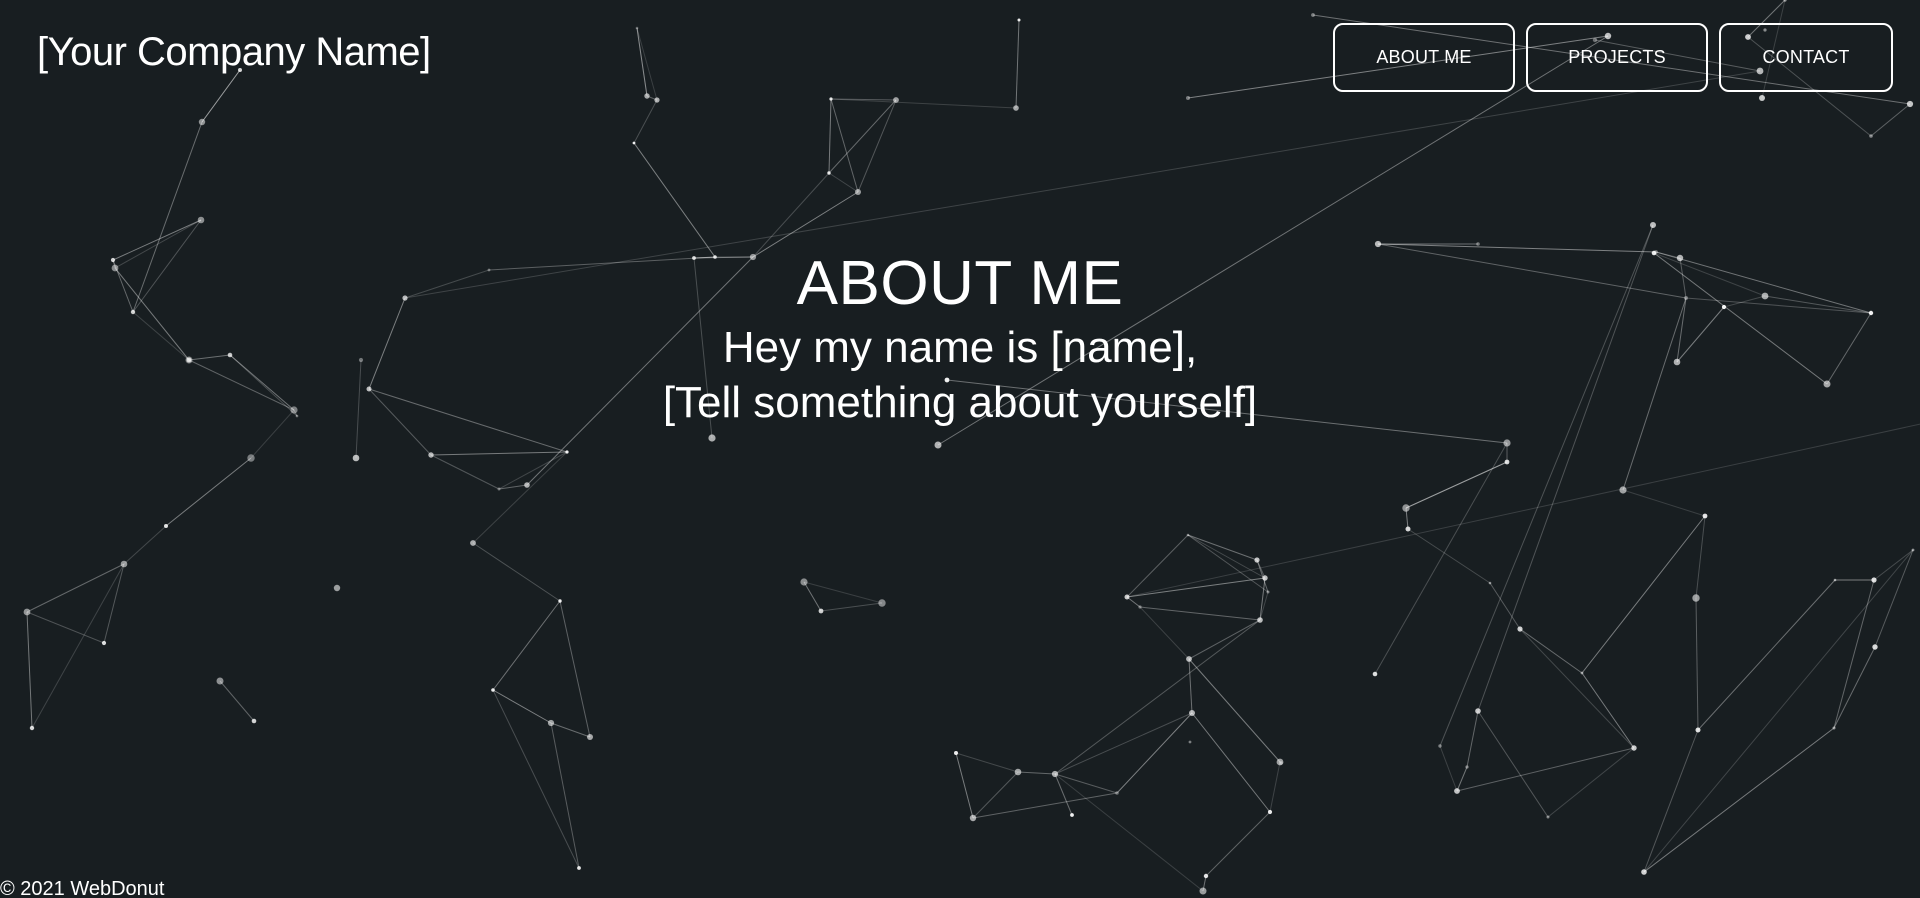 Image resolution: width=1920 pixels, height=898 pixels. What do you see at coordinates (960, 347) in the screenshot?
I see `hero-intro-line: Hey my name is [name],` at bounding box center [960, 347].